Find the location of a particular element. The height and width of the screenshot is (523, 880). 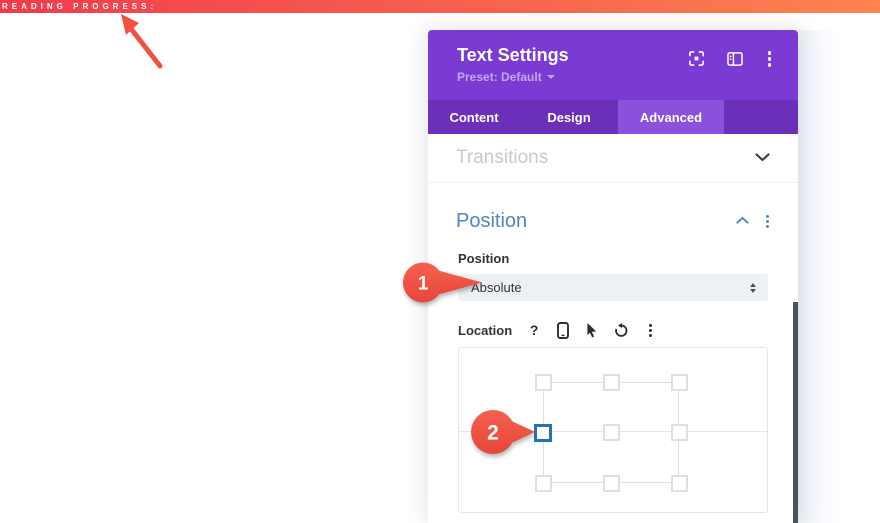

position-section-header: Position is located at coordinates (613, 221).